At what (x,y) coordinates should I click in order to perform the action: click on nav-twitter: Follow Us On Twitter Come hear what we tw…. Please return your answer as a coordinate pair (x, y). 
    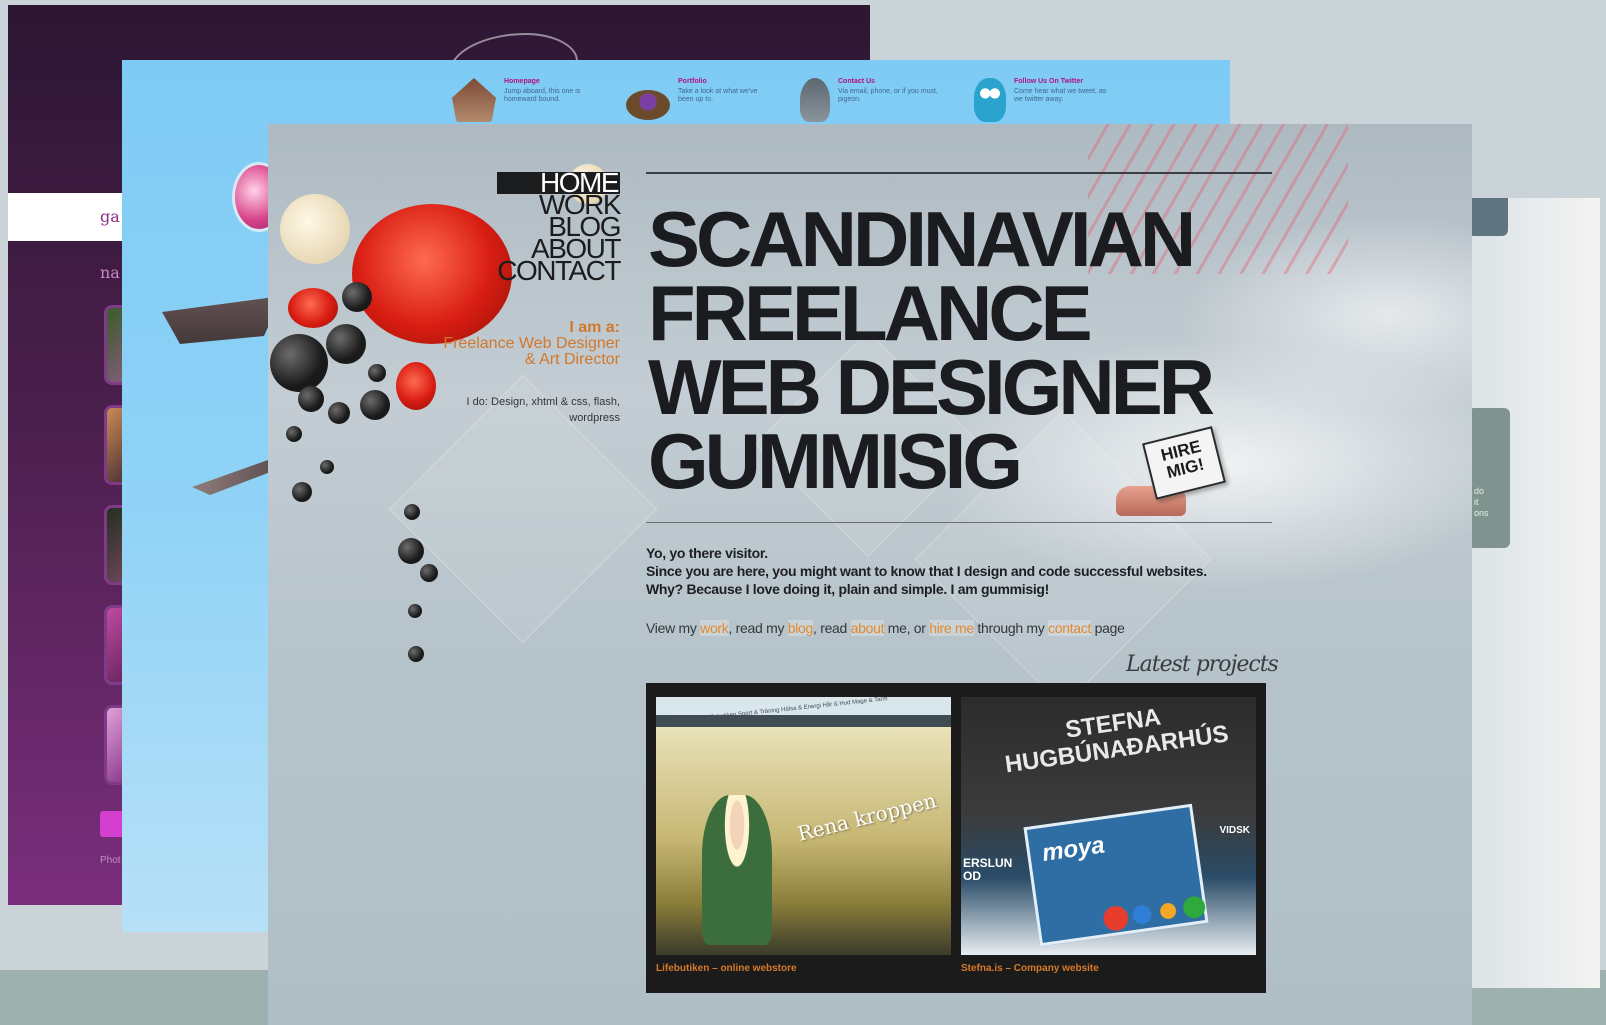
    Looking at the image, I should click on (1044, 100).